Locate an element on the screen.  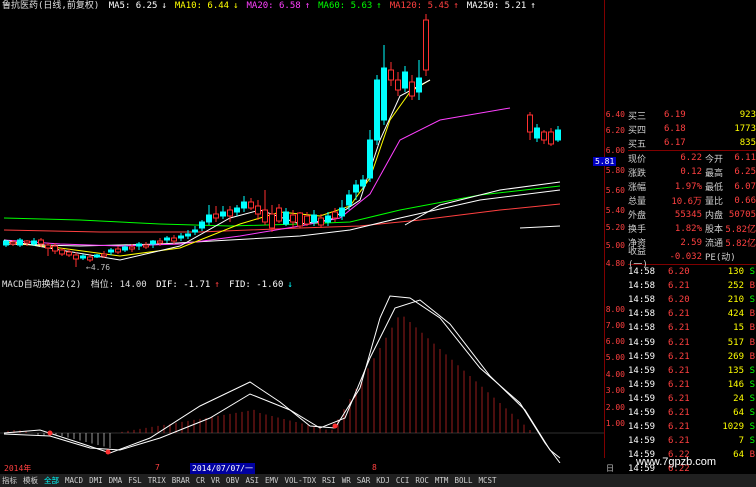
ma-legend-item: MA5: 6.25 ↓ is located at coordinates (140, 6).